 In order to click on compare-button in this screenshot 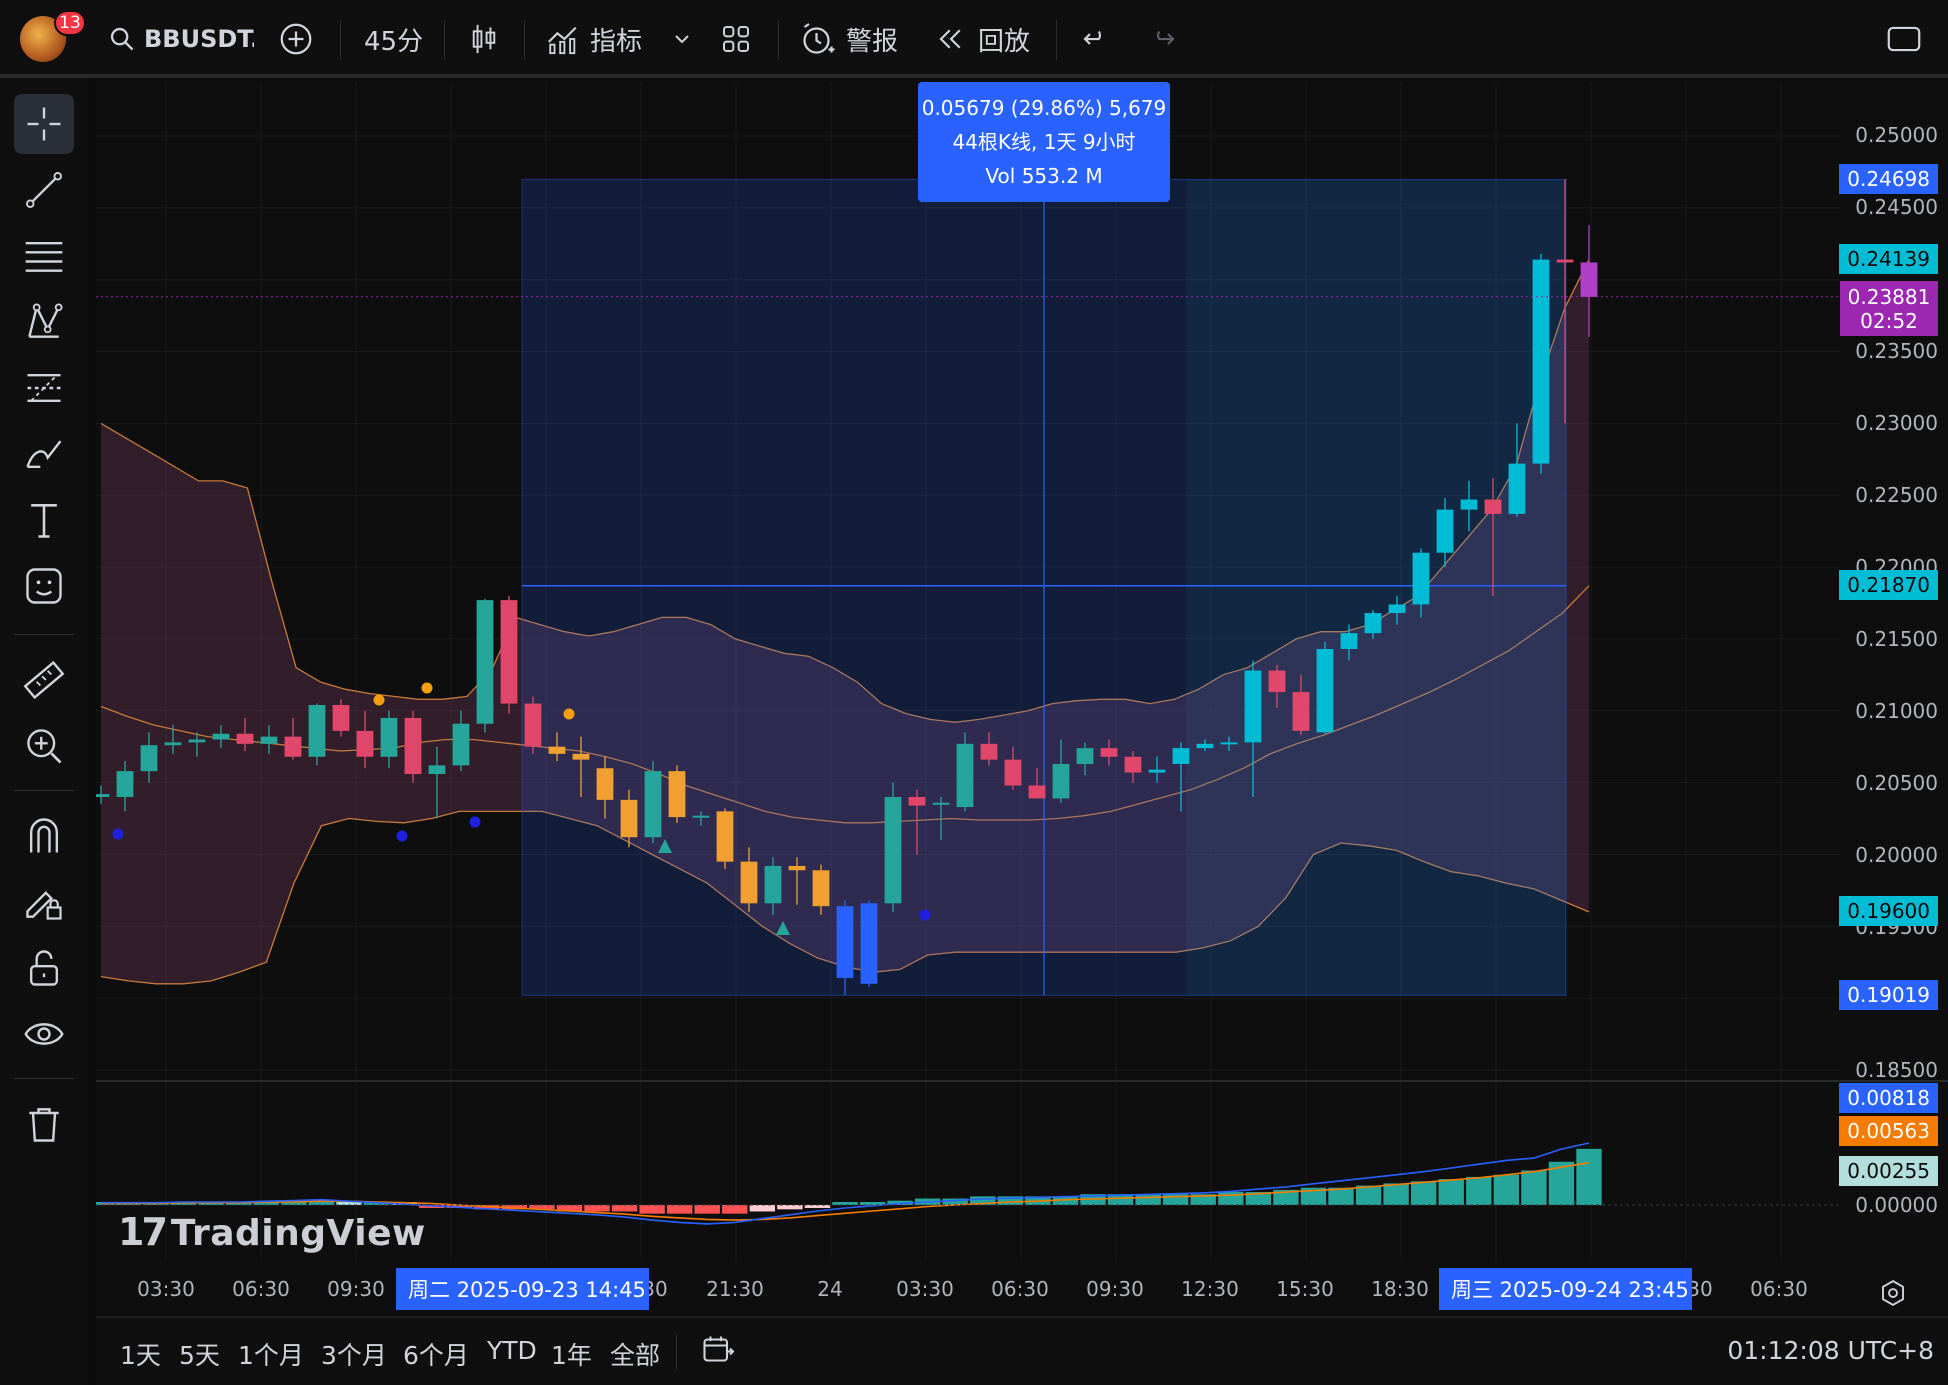, I will do `click(296, 39)`.